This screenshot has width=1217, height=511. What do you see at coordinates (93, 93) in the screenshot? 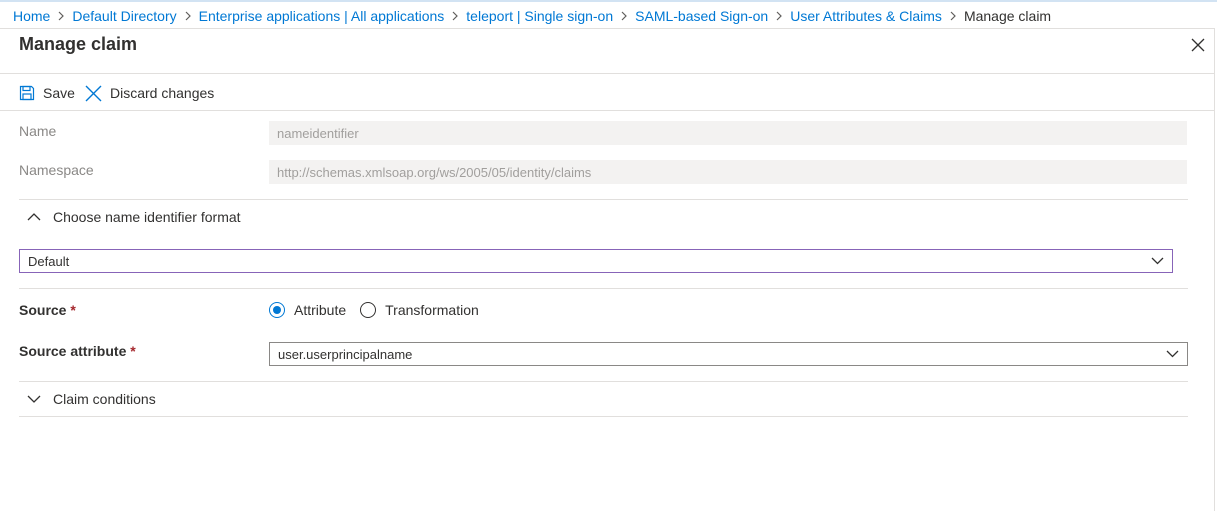
I see `discard-icon` at bounding box center [93, 93].